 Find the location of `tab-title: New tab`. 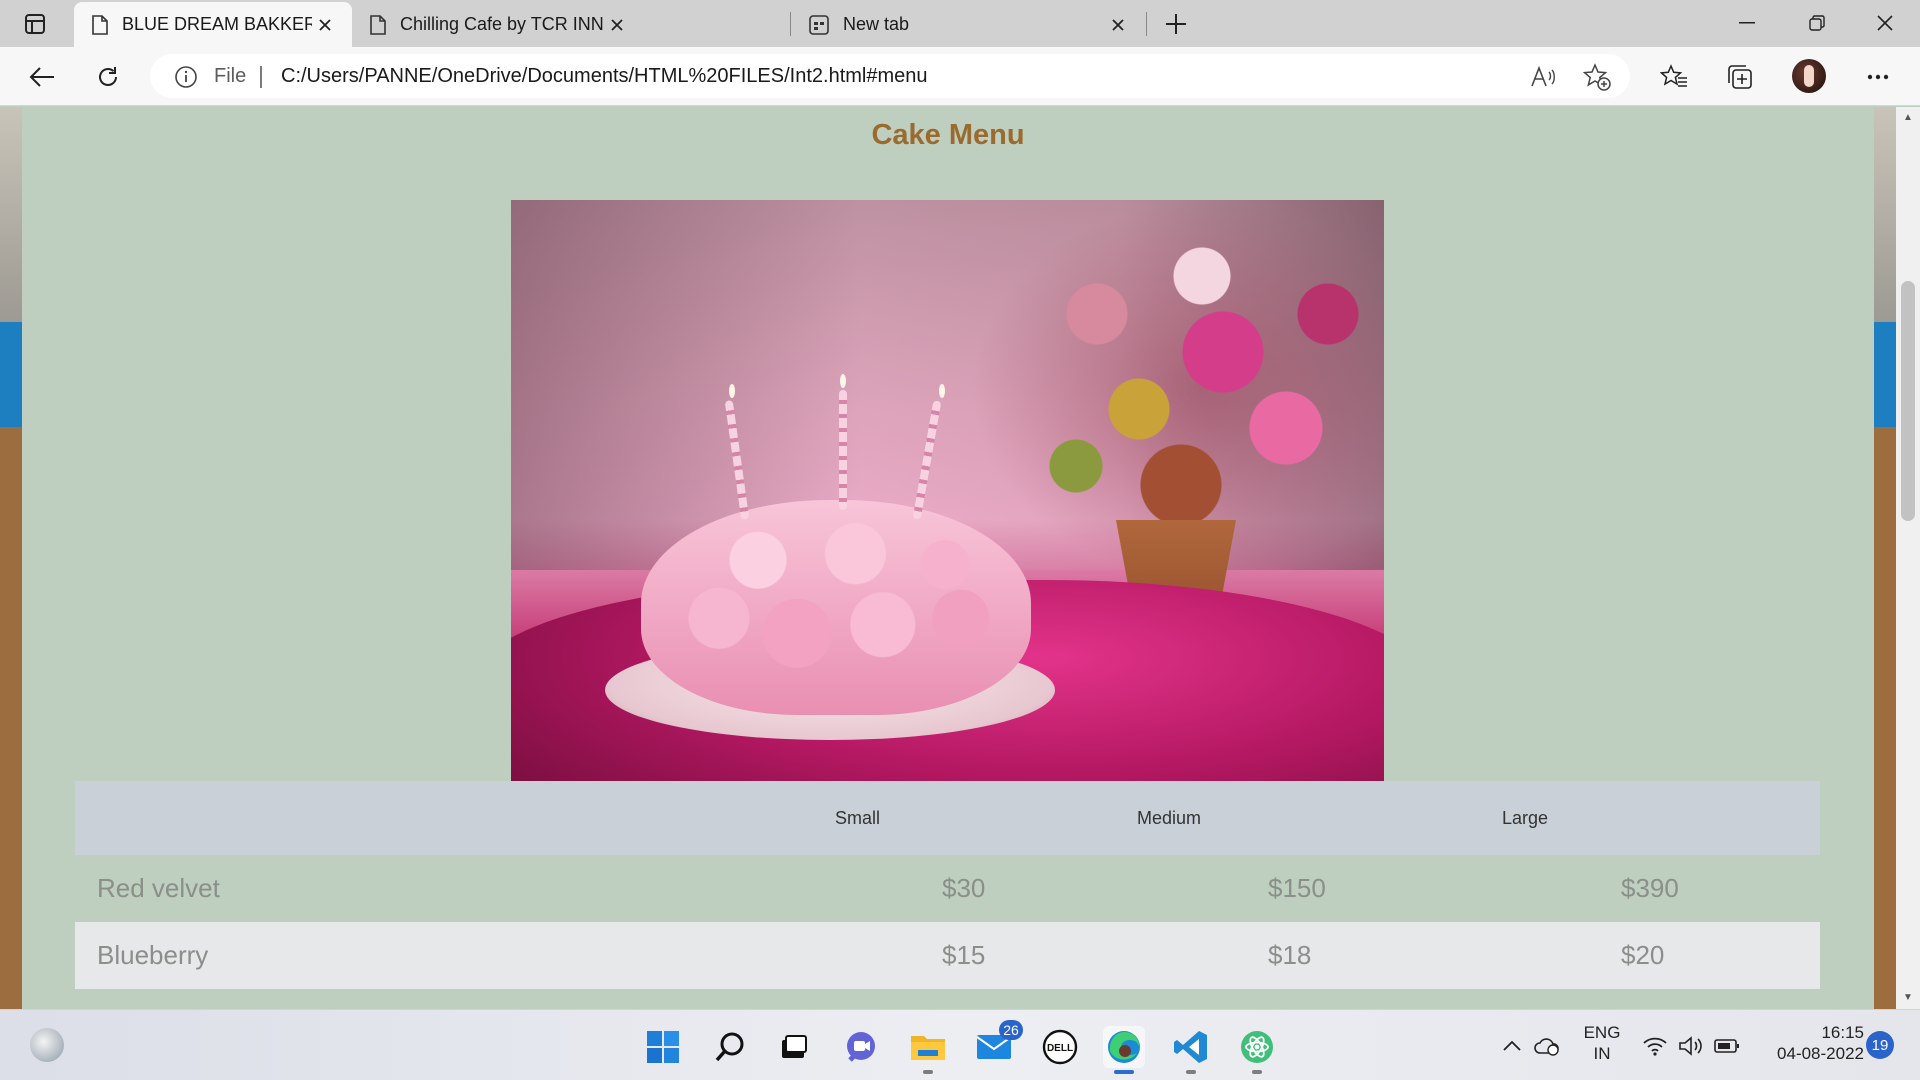

tab-title: New tab is located at coordinates (876, 24).